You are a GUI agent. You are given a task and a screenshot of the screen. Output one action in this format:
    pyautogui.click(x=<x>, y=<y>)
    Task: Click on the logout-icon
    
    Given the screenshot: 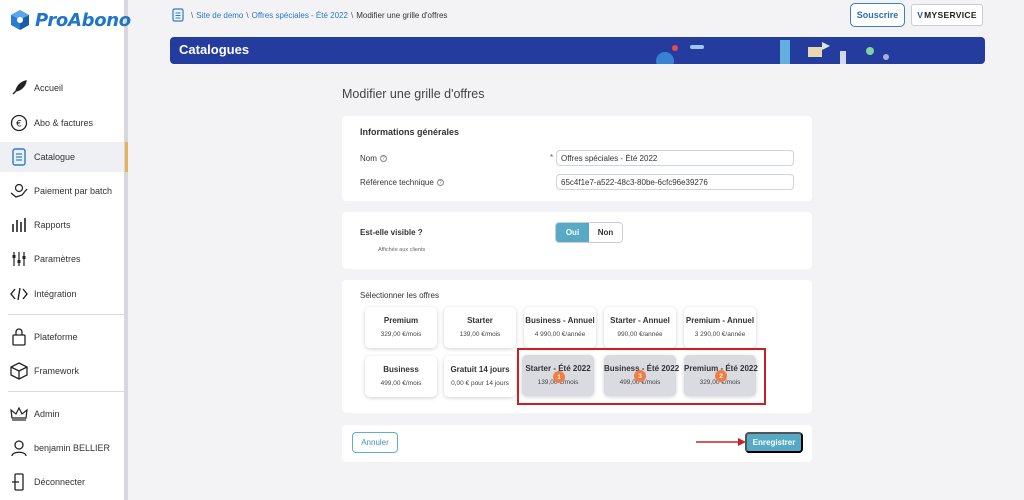 What is the action you would take?
    pyautogui.click(x=19, y=482)
    